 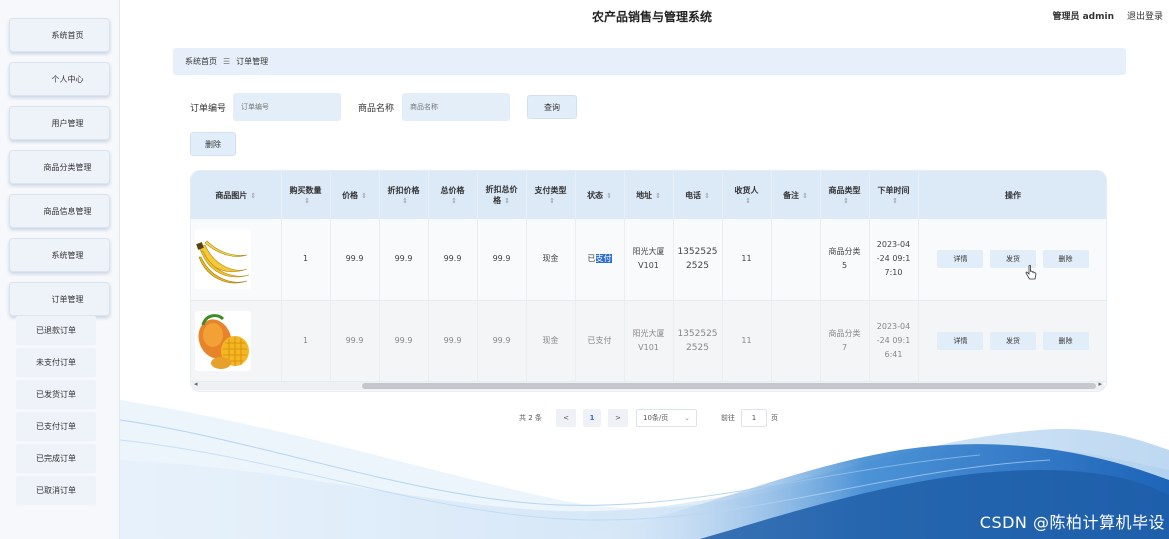 What do you see at coordinates (56, 426) in the screenshot?
I see `sidebar-subitem-paid-orders: 已支付订单` at bounding box center [56, 426].